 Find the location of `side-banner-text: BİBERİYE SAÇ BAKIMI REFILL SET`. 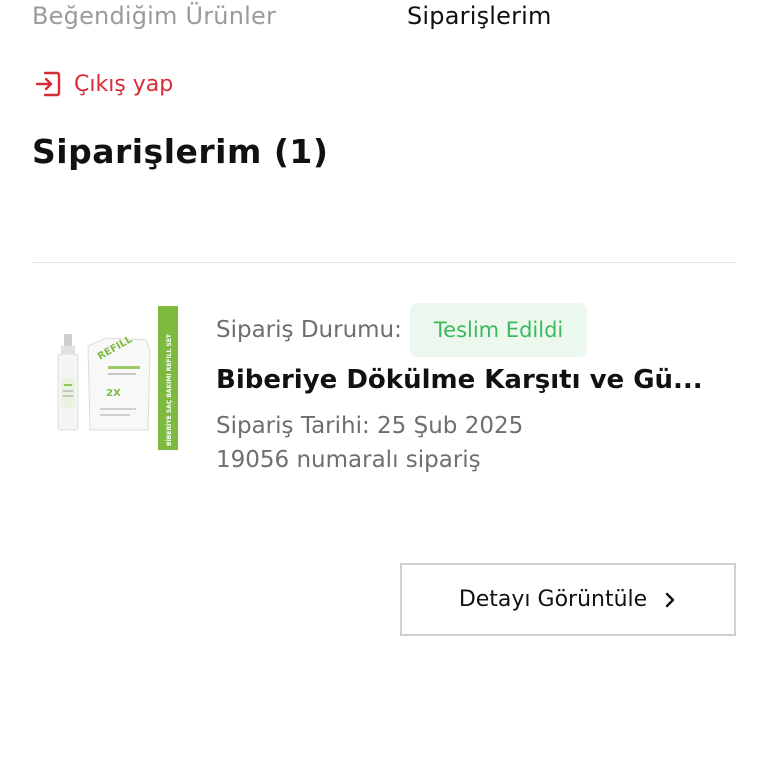

side-banner-text: BİBERİYE SAÇ BAKIMI REFILL SET is located at coordinates (169, 389).